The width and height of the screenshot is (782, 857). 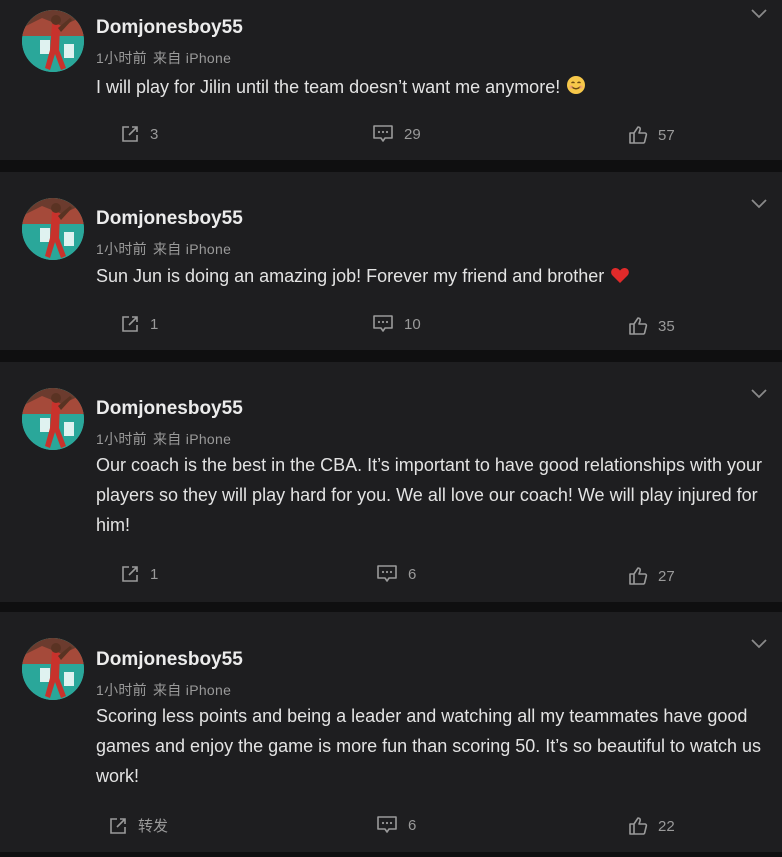 What do you see at coordinates (666, 576) in the screenshot?
I see `like-count: 27` at bounding box center [666, 576].